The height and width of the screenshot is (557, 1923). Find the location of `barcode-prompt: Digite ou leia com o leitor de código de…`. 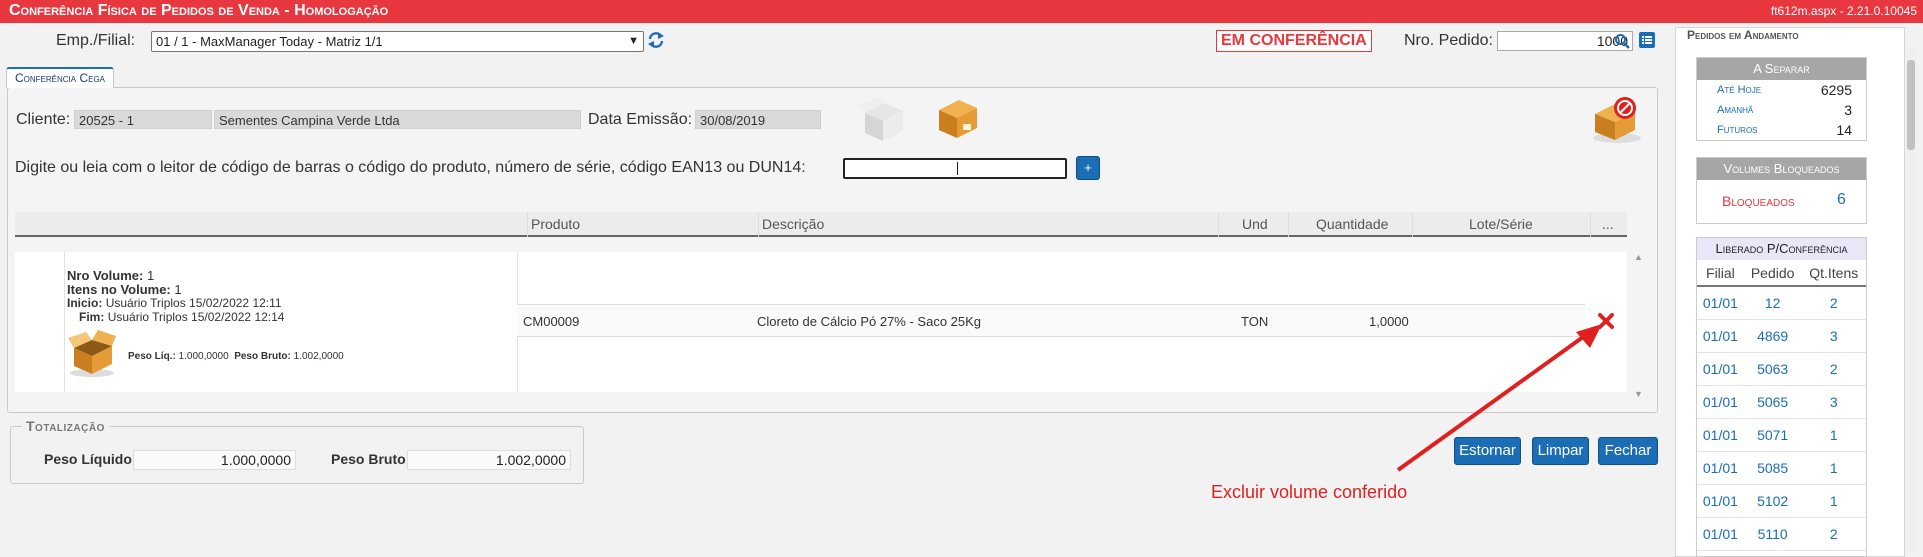

barcode-prompt: Digite ou leia com o leitor de código de… is located at coordinates (410, 167).